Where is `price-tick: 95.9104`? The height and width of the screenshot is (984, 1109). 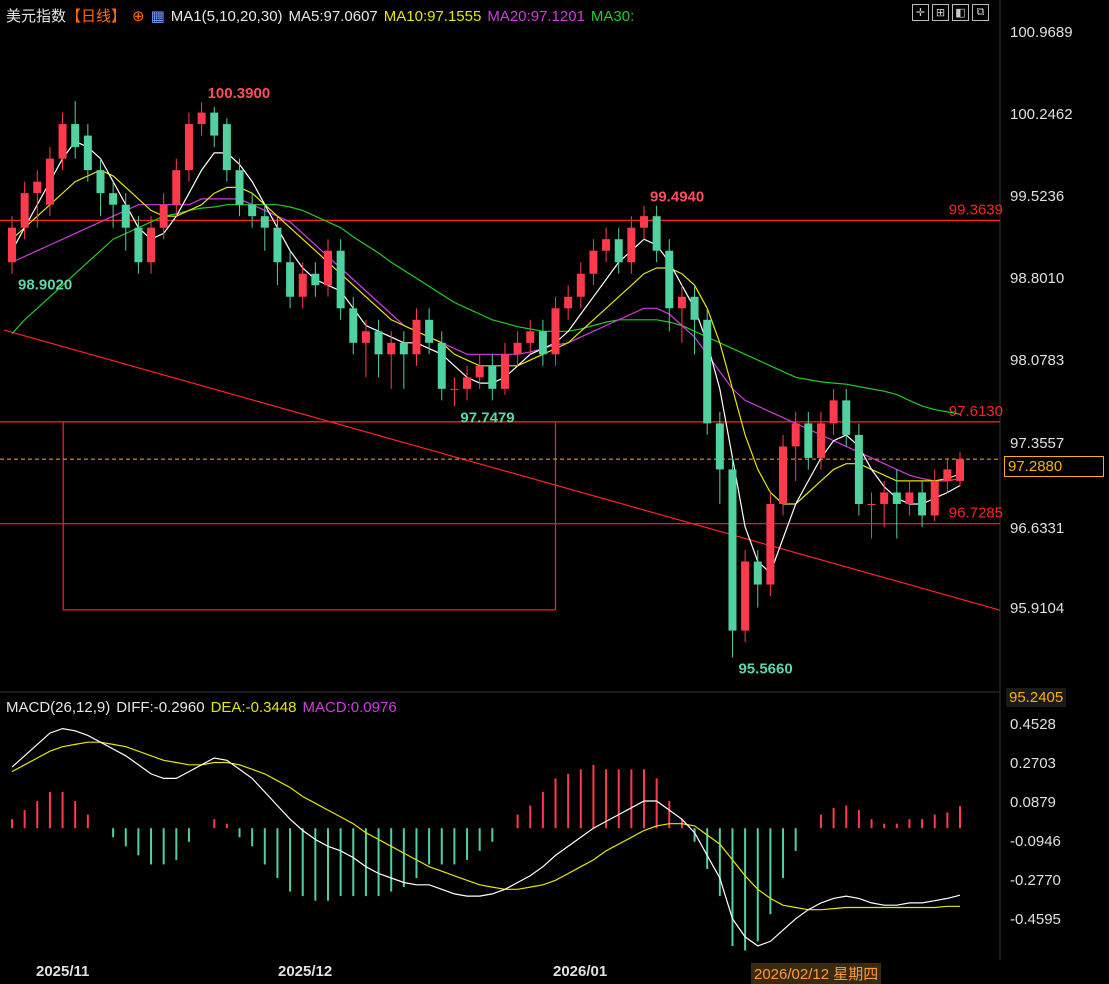 price-tick: 95.9104 is located at coordinates (1037, 608).